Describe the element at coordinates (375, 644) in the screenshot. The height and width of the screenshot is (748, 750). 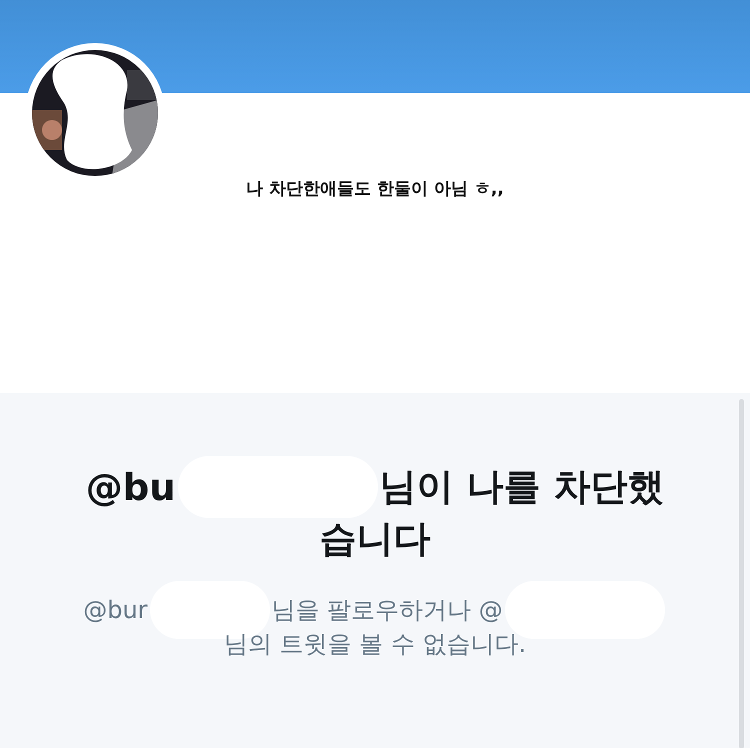
I see `blocked-description-text: 님의 트윗을 볼 수 없습니다.` at that location.